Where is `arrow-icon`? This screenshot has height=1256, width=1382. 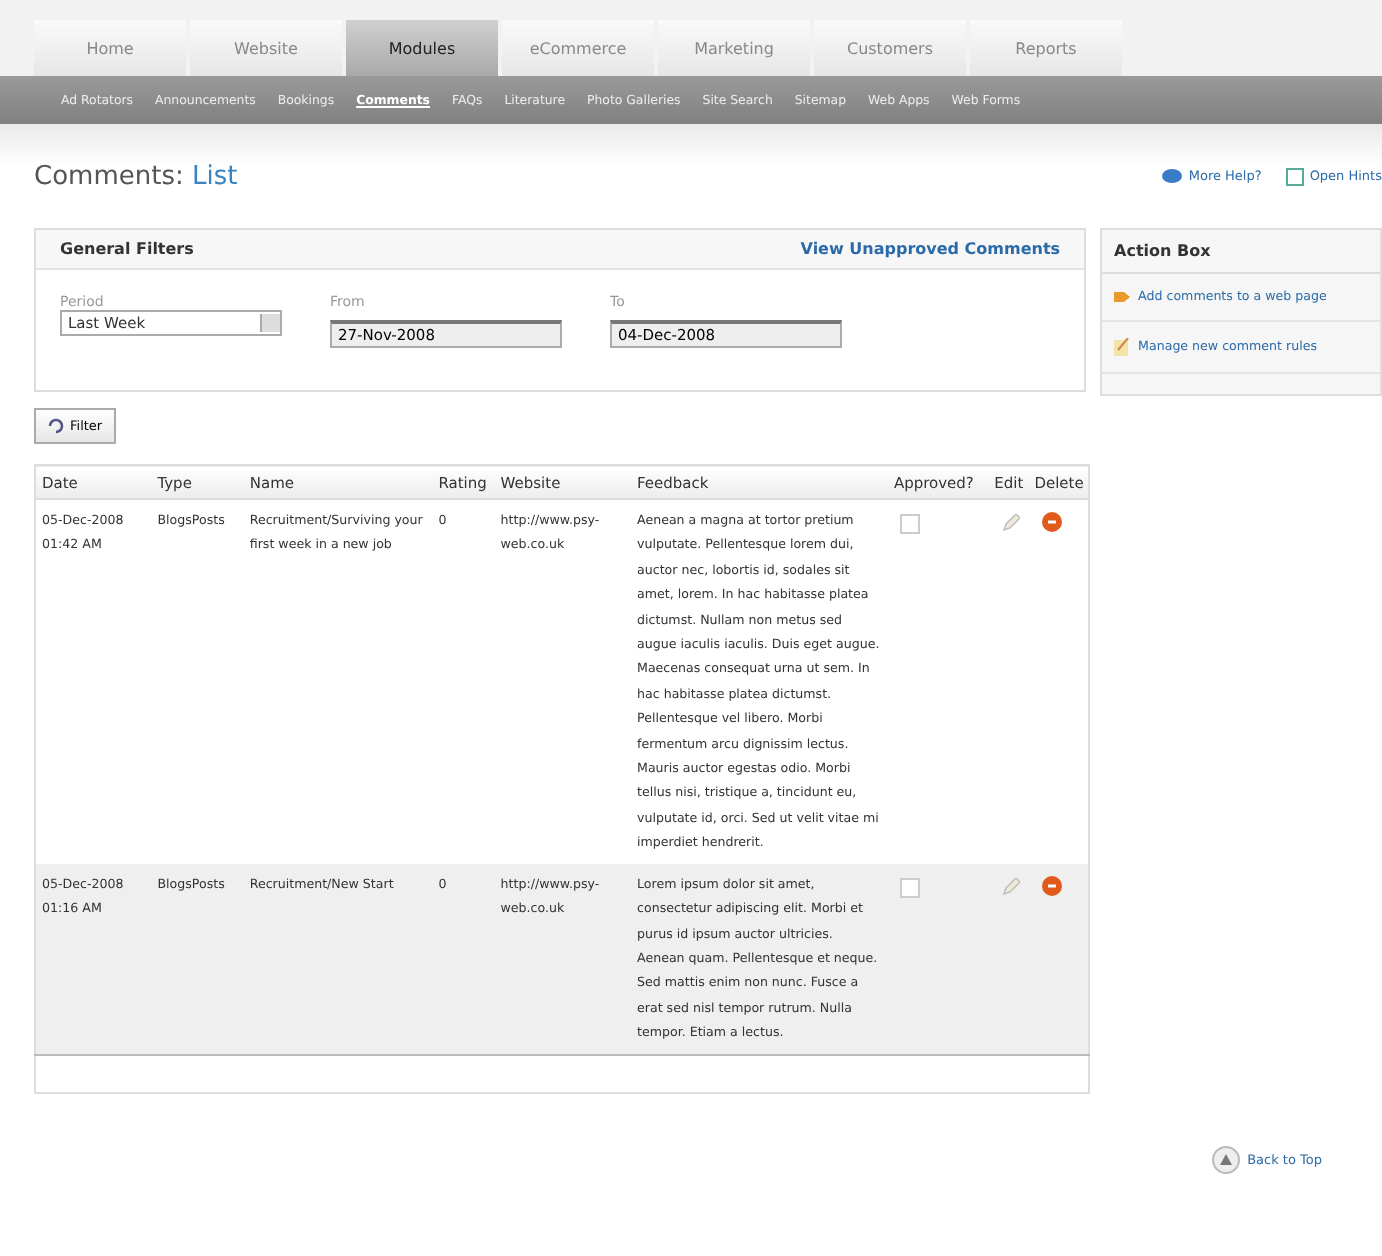
arrow-icon is located at coordinates (1122, 297).